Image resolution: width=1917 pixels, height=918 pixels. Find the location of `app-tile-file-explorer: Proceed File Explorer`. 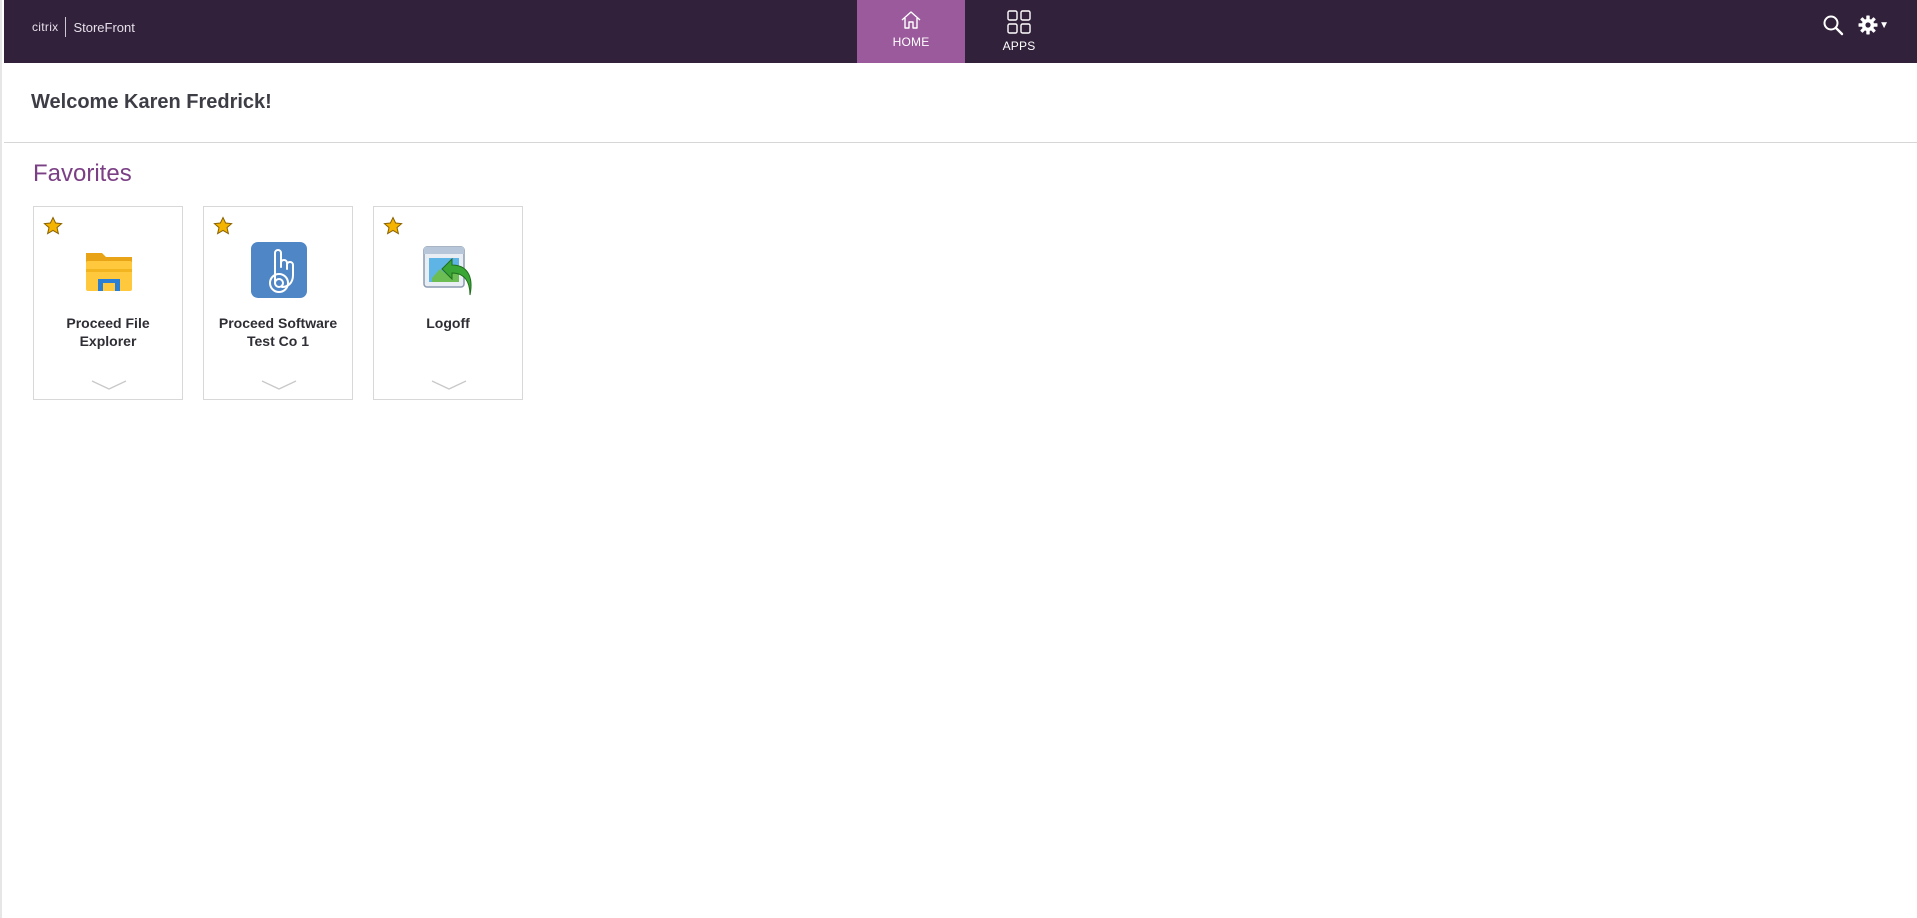

app-tile-file-explorer: Proceed File Explorer is located at coordinates (108, 303).